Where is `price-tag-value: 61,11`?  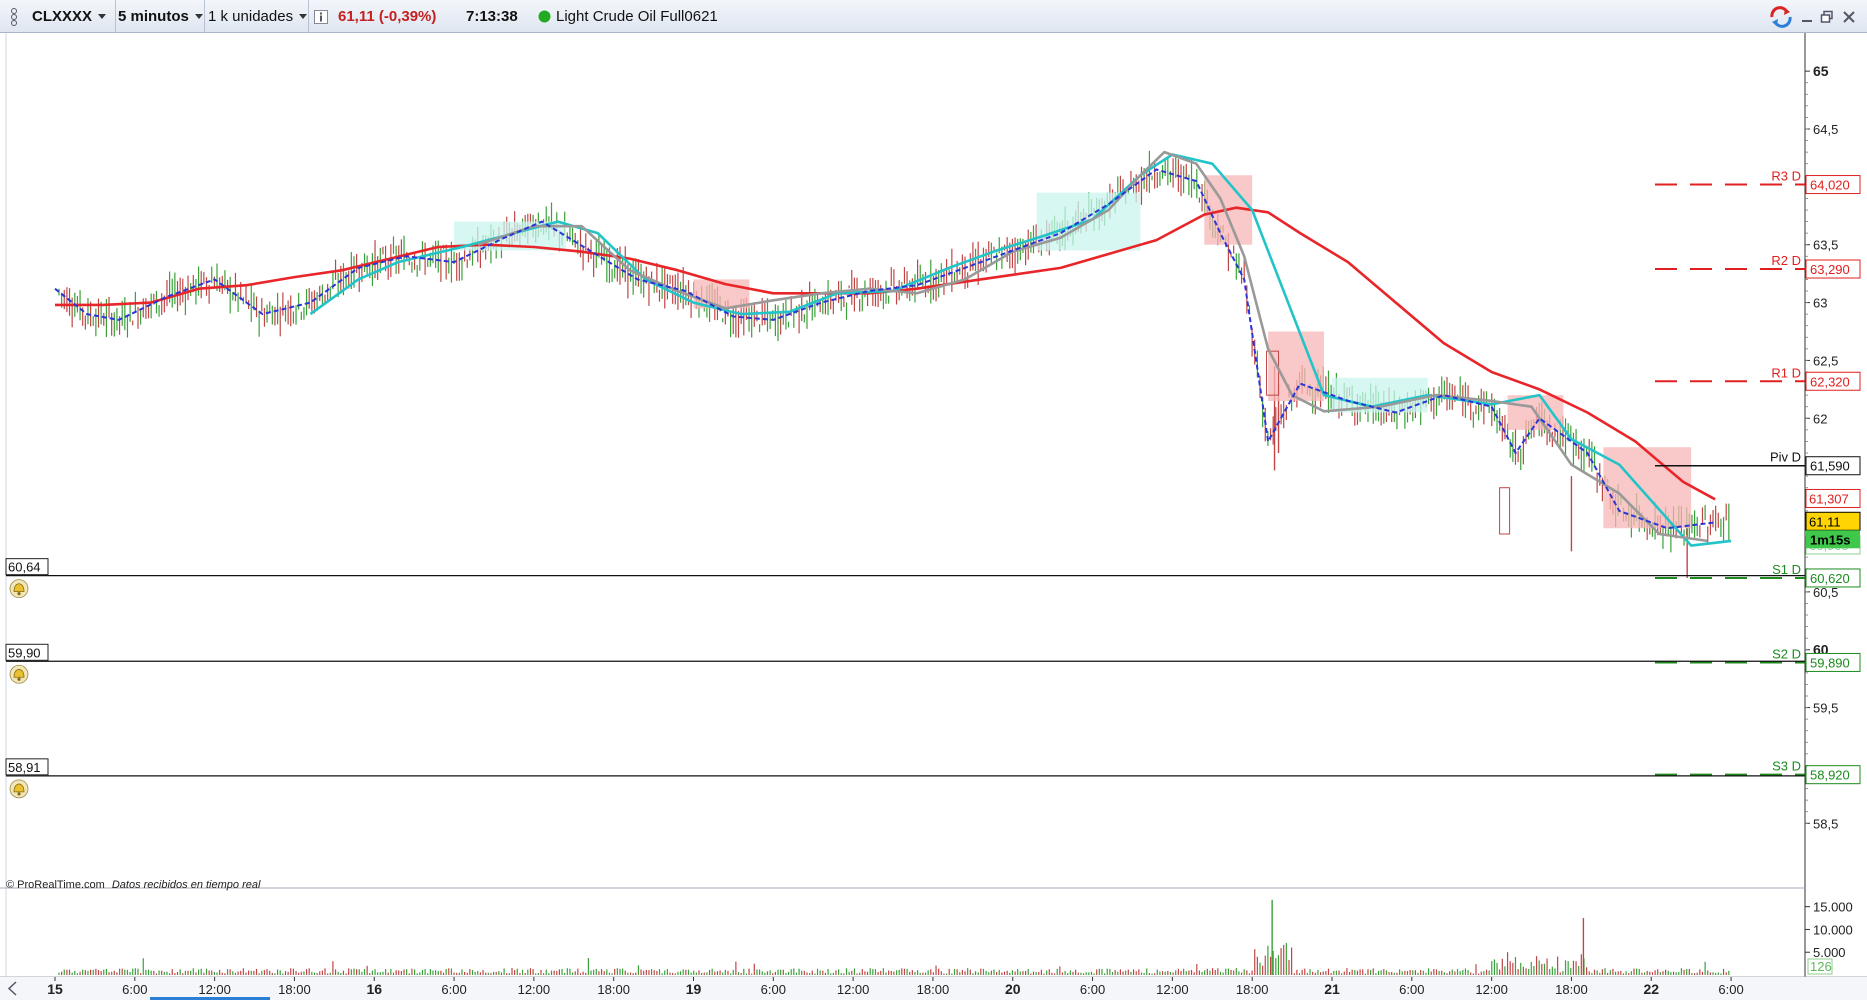 price-tag-value: 61,11 is located at coordinates (1825, 521).